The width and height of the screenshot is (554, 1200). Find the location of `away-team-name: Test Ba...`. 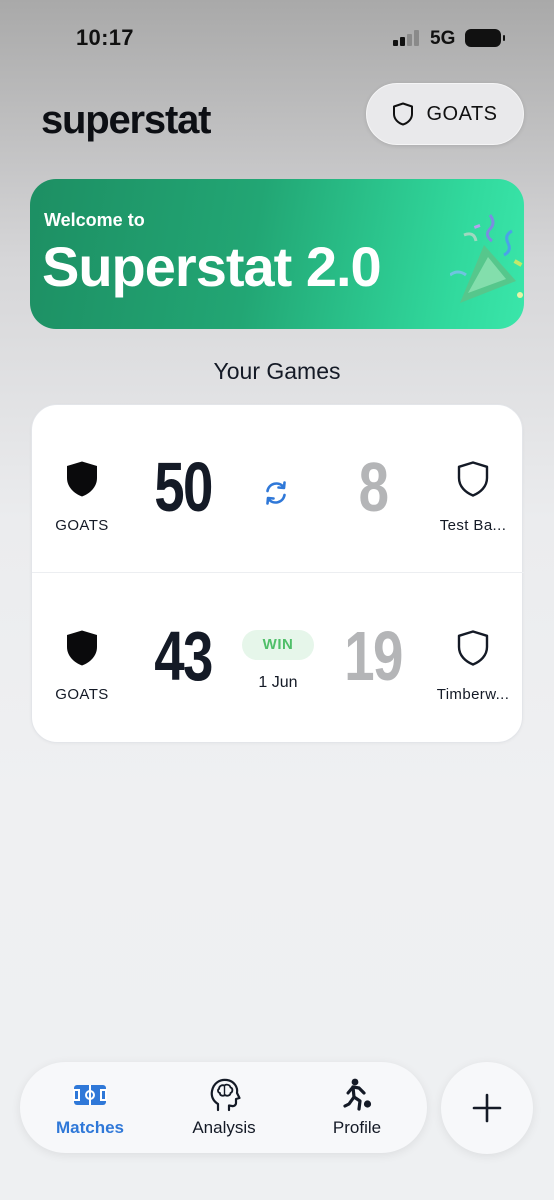

away-team-name: Test Ba... is located at coordinates (473, 525).